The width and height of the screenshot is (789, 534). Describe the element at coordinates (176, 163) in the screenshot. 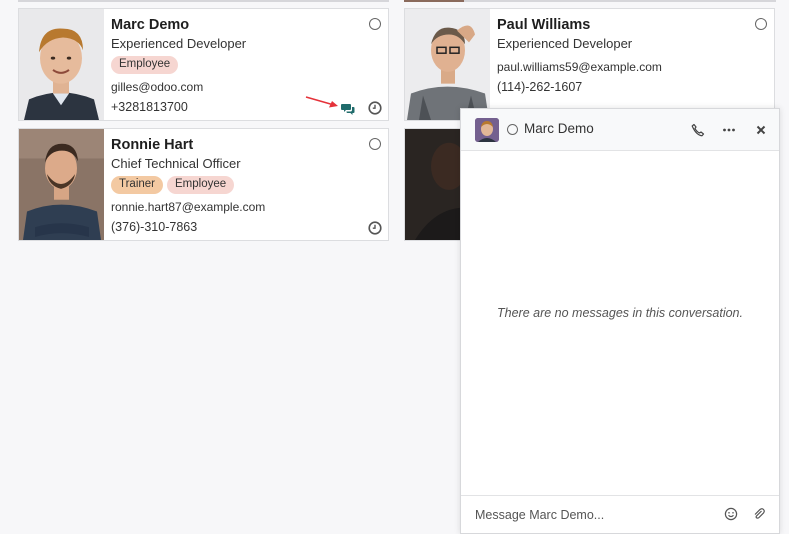

I see `employee-job-title: Chief Technical Officer` at that location.